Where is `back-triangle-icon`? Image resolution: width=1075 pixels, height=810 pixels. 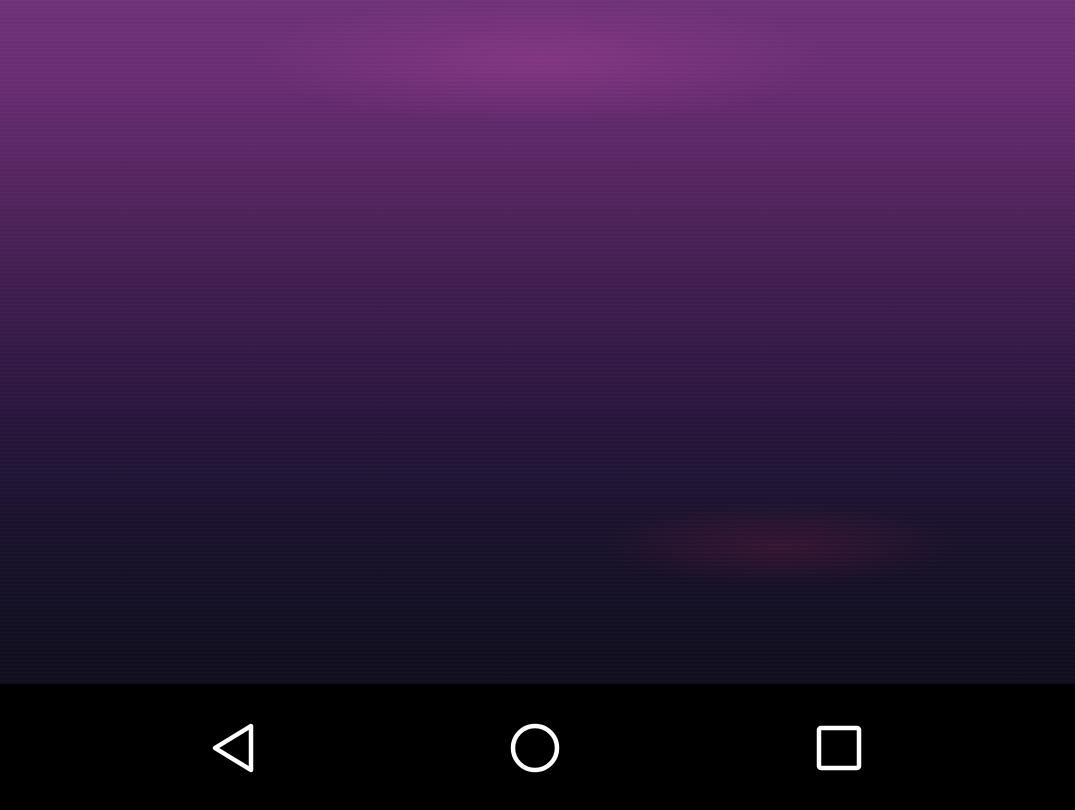 back-triangle-icon is located at coordinates (233, 748).